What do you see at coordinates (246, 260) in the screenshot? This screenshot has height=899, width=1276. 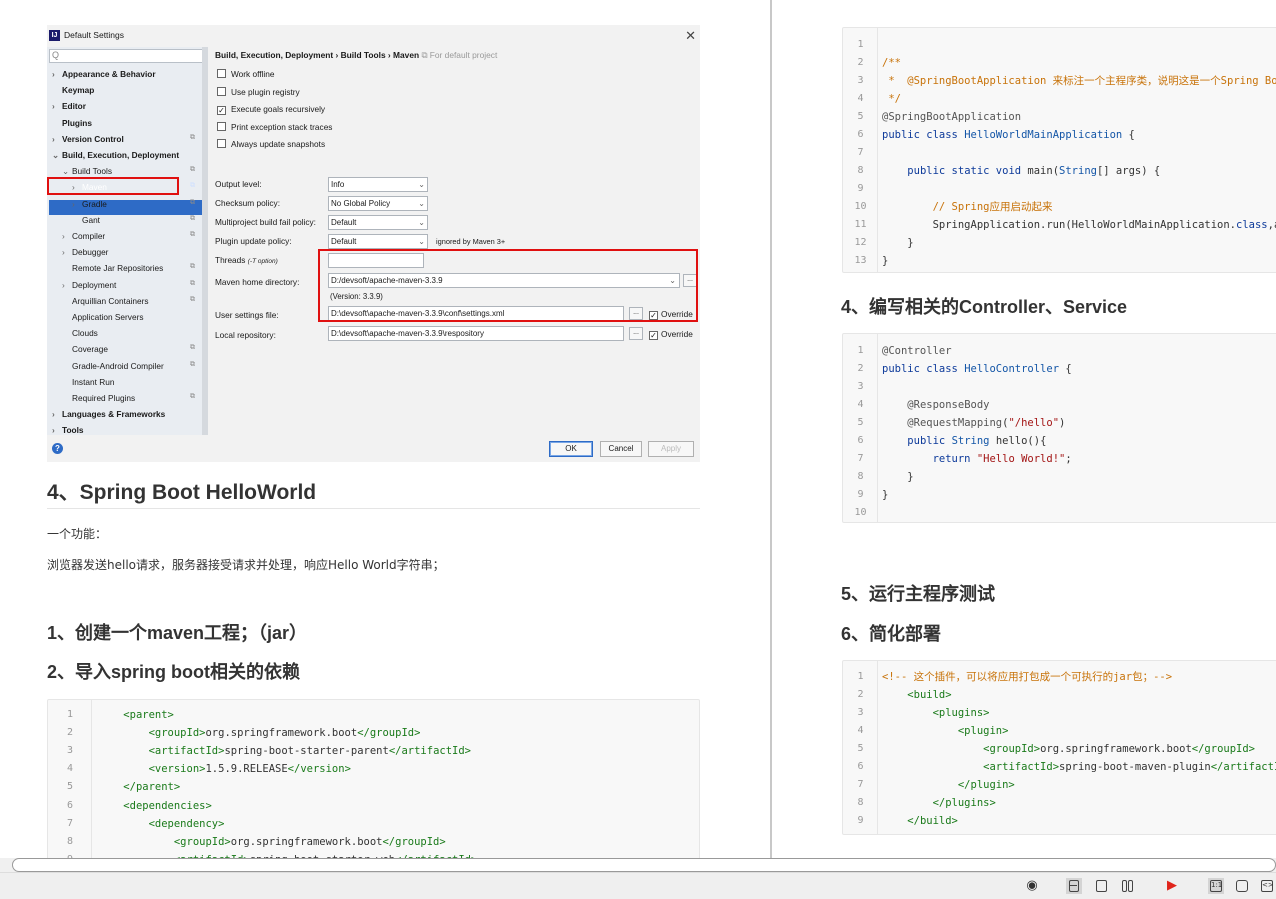 I see `threads-label: Threads (-T option)` at bounding box center [246, 260].